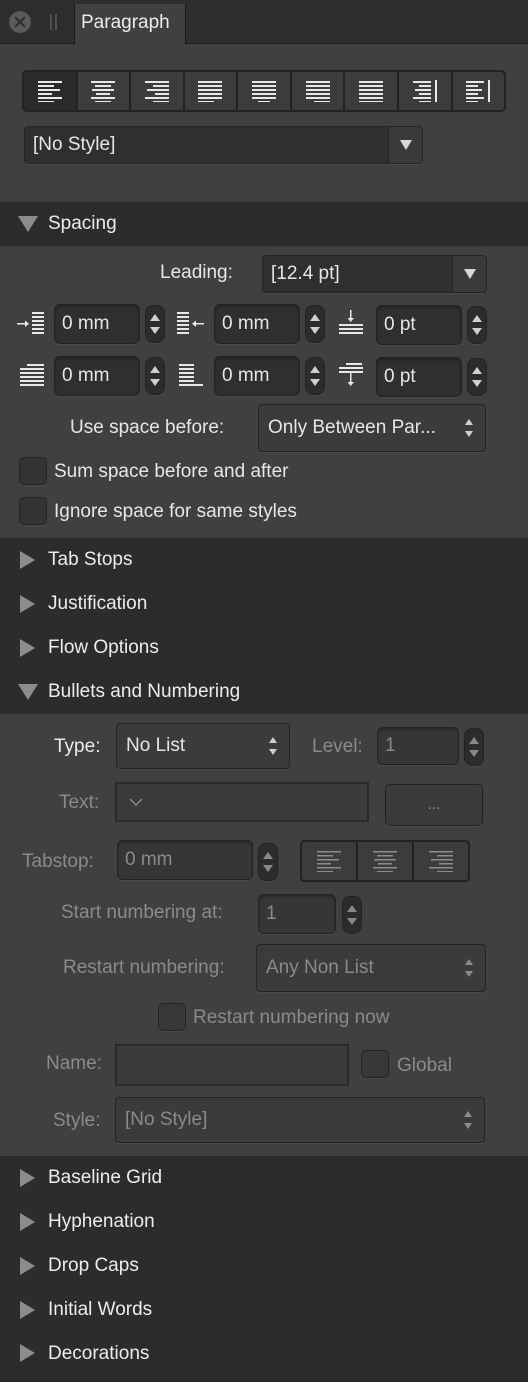  Describe the element at coordinates (191, 375) in the screenshot. I see `last-line-indent-icon` at that location.